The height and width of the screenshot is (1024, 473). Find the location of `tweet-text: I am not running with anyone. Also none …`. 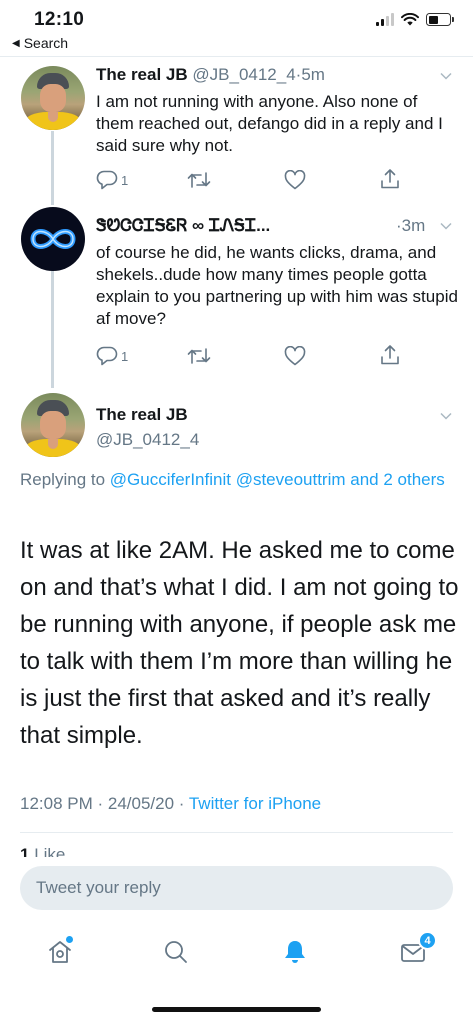

tweet-text: I am not running with anyone. Also none … is located at coordinates (269, 123).